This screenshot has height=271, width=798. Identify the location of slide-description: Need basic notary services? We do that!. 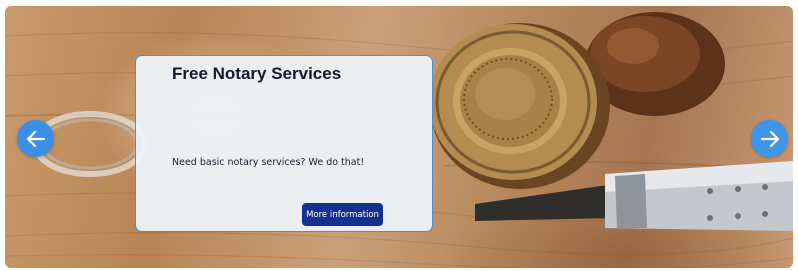
(268, 162).